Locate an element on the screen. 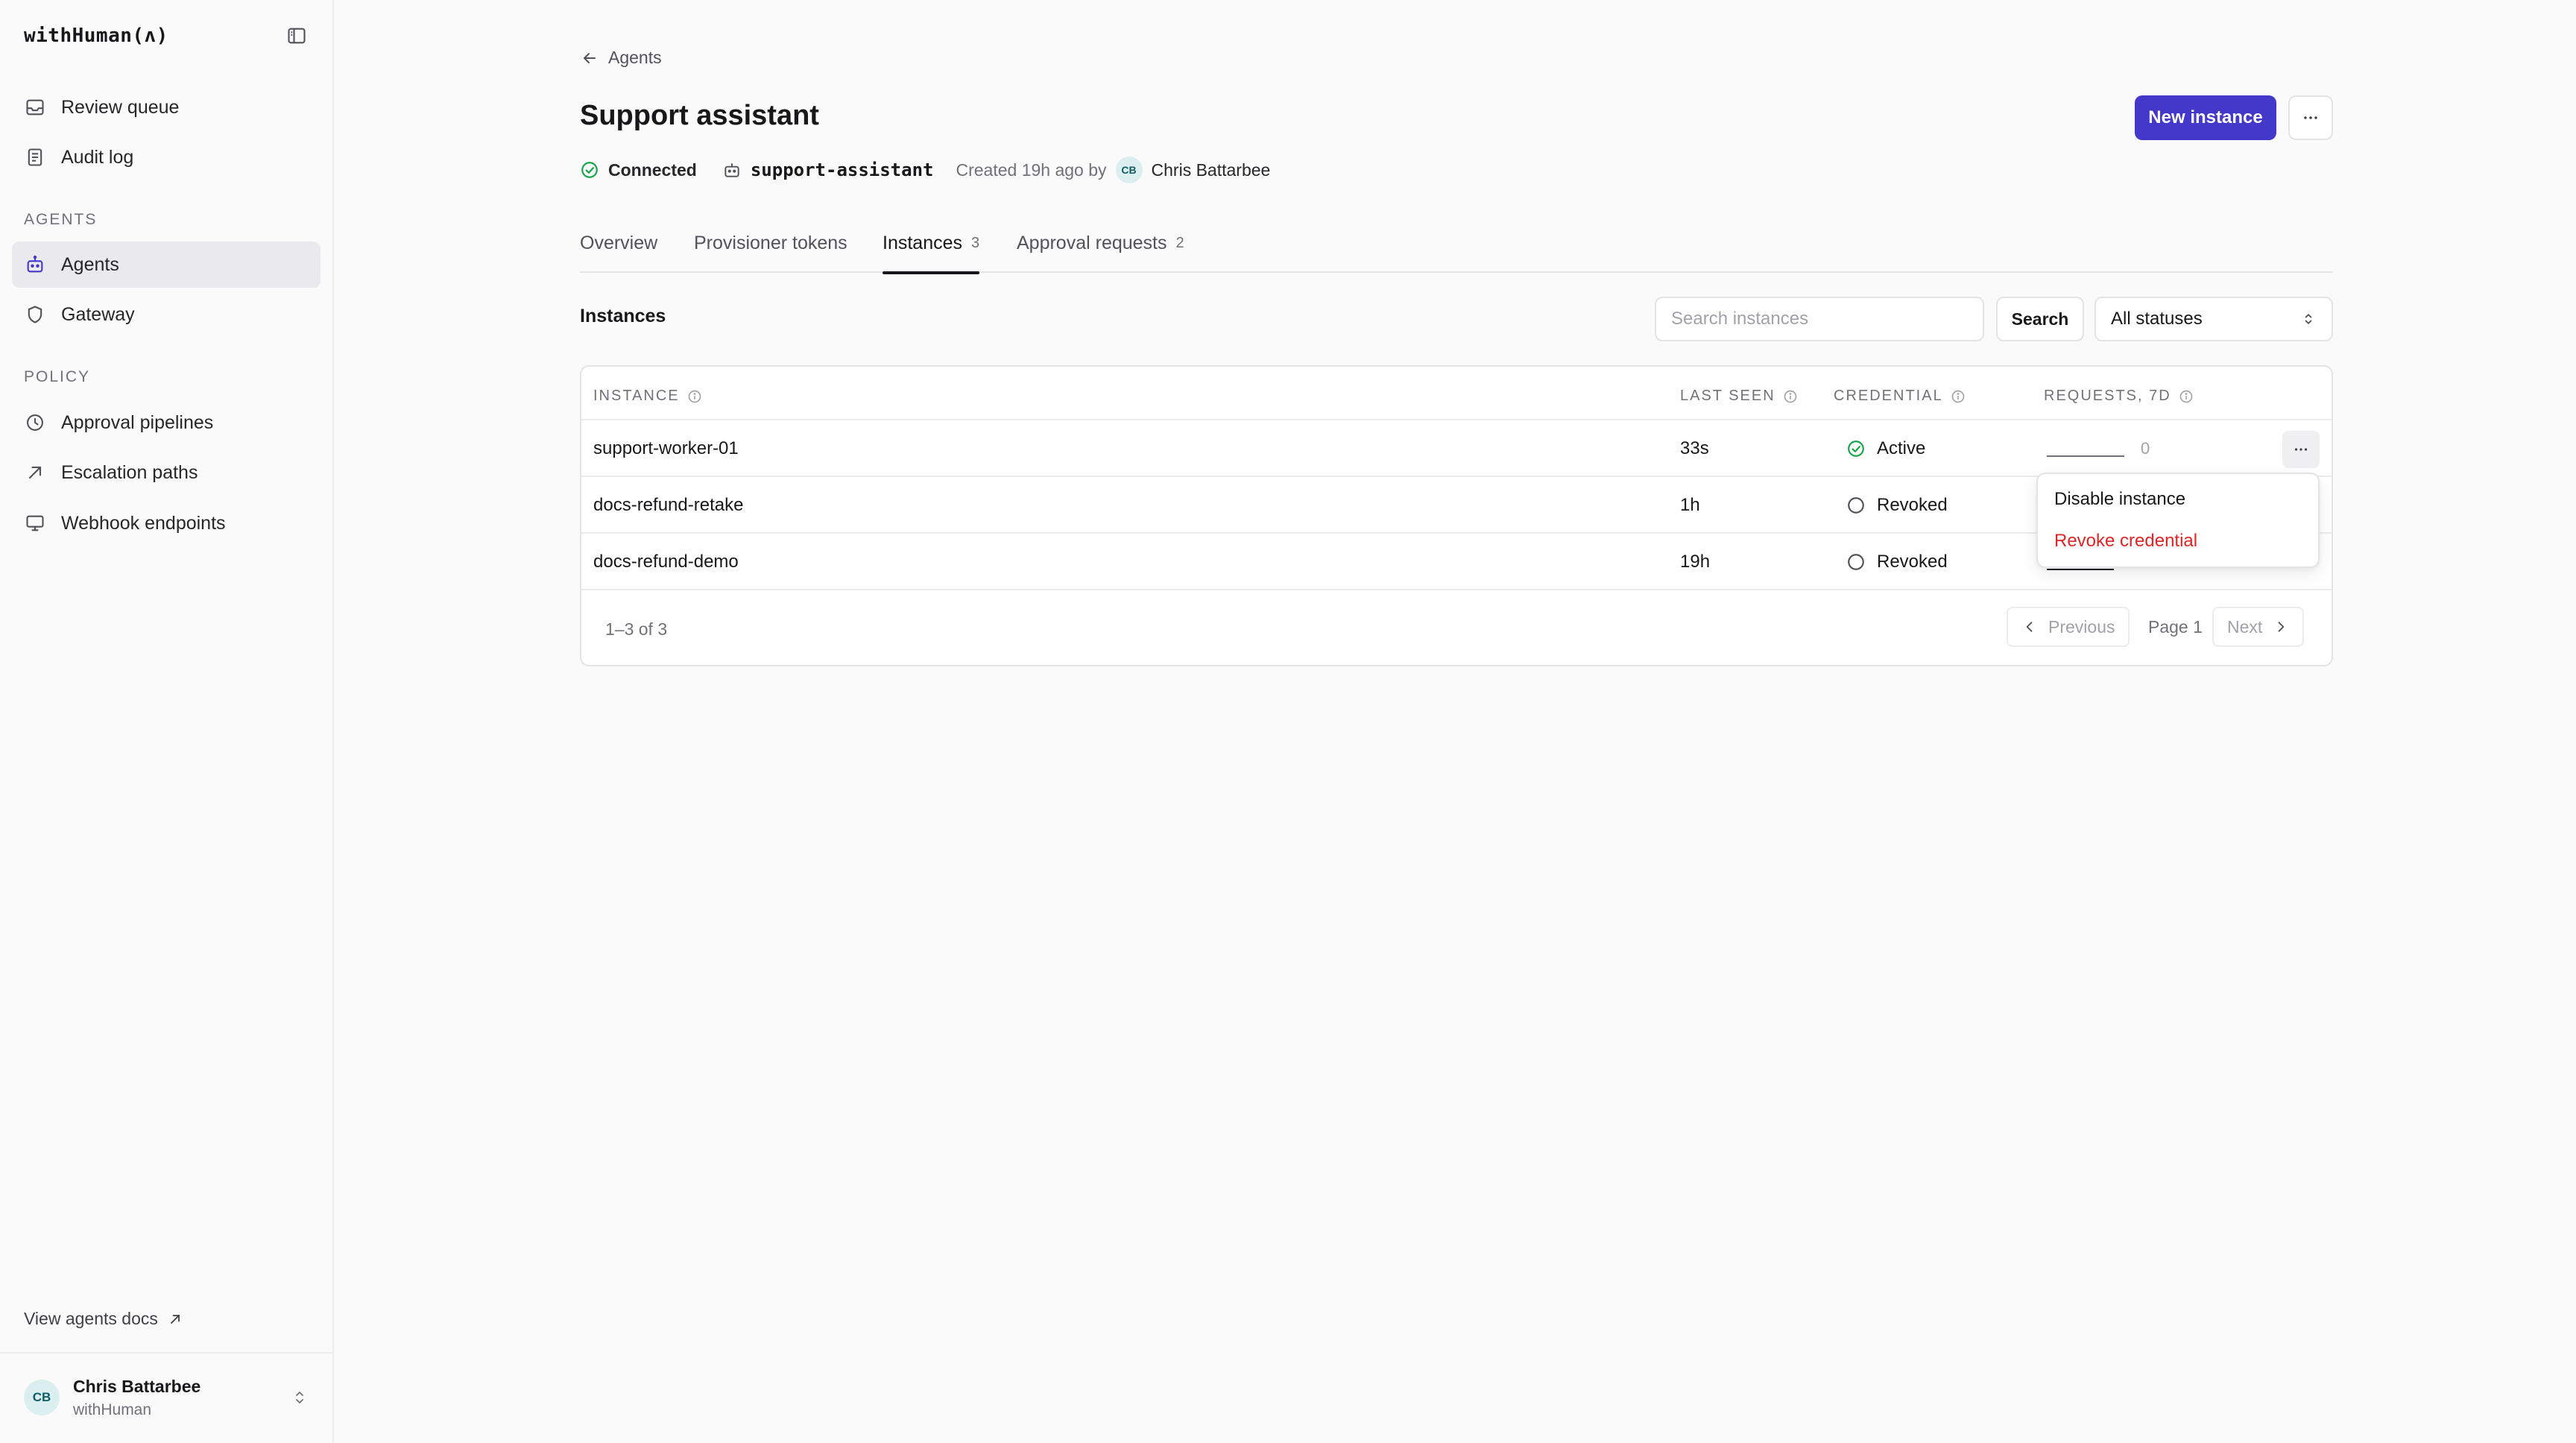 The image size is (2576, 1443). user-menu: CB Chris Battarbee withHuman is located at coordinates (167, 1397).